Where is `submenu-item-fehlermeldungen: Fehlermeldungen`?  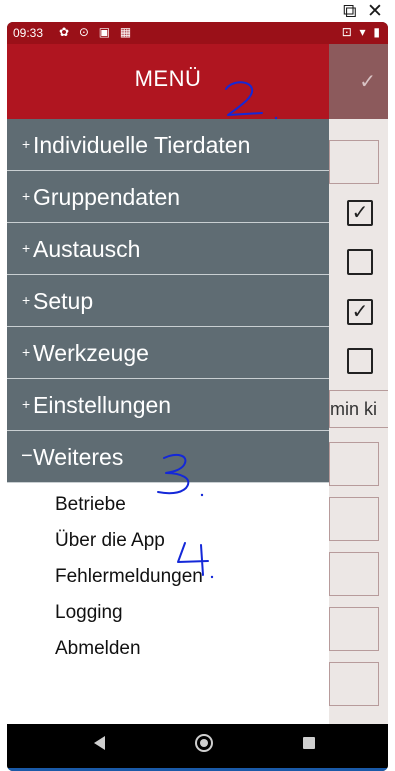
submenu-item-fehlermeldungen: Fehlermeldungen is located at coordinates (168, 577).